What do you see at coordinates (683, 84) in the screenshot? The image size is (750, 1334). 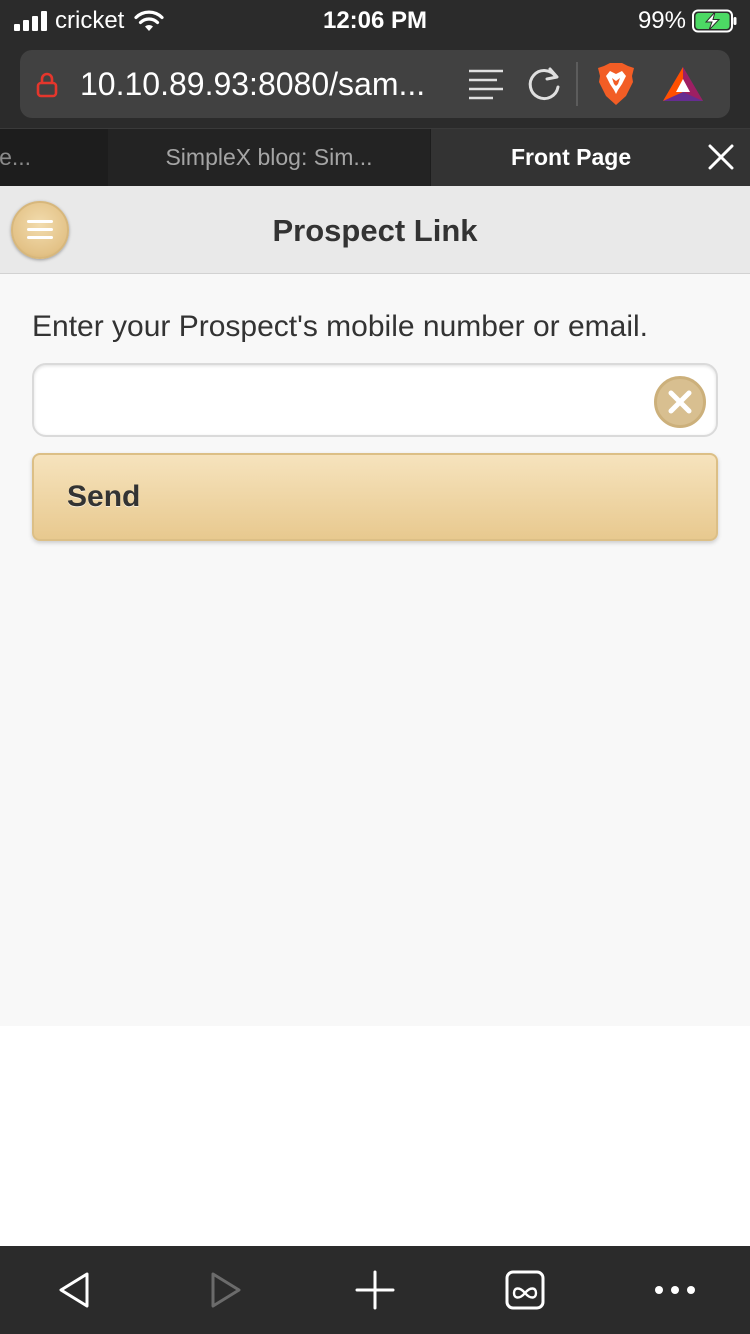 I see `brave-rewards-icon` at bounding box center [683, 84].